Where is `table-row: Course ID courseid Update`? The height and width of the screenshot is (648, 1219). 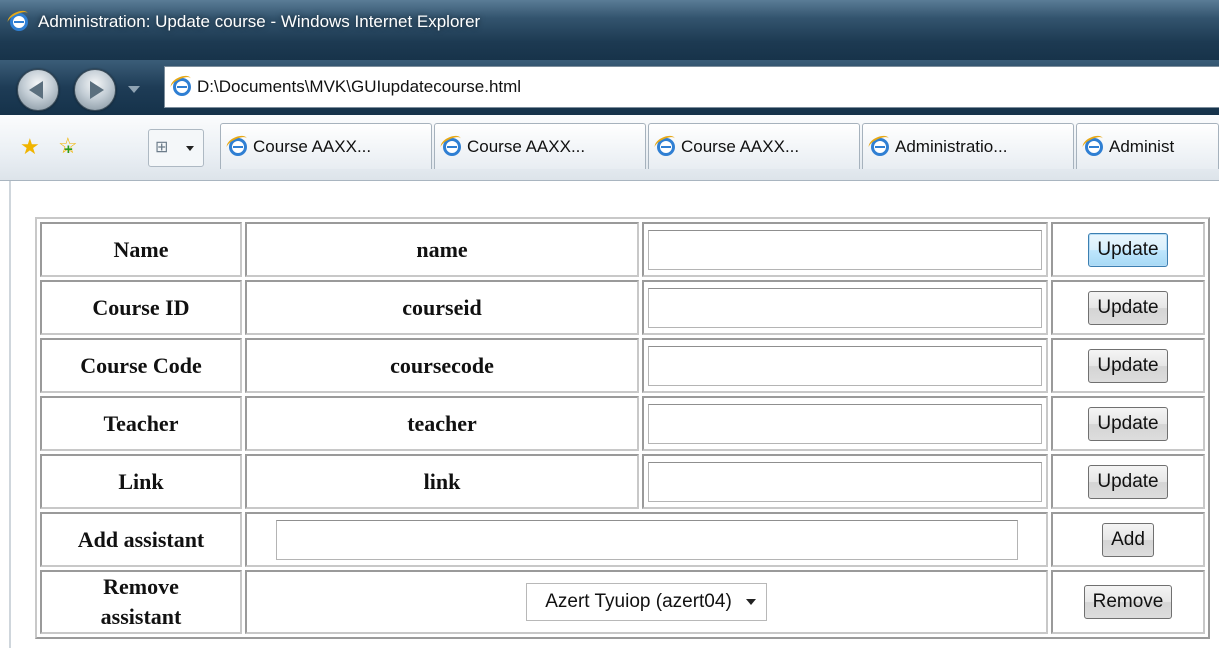 table-row: Course ID courseid Update is located at coordinates (622, 307).